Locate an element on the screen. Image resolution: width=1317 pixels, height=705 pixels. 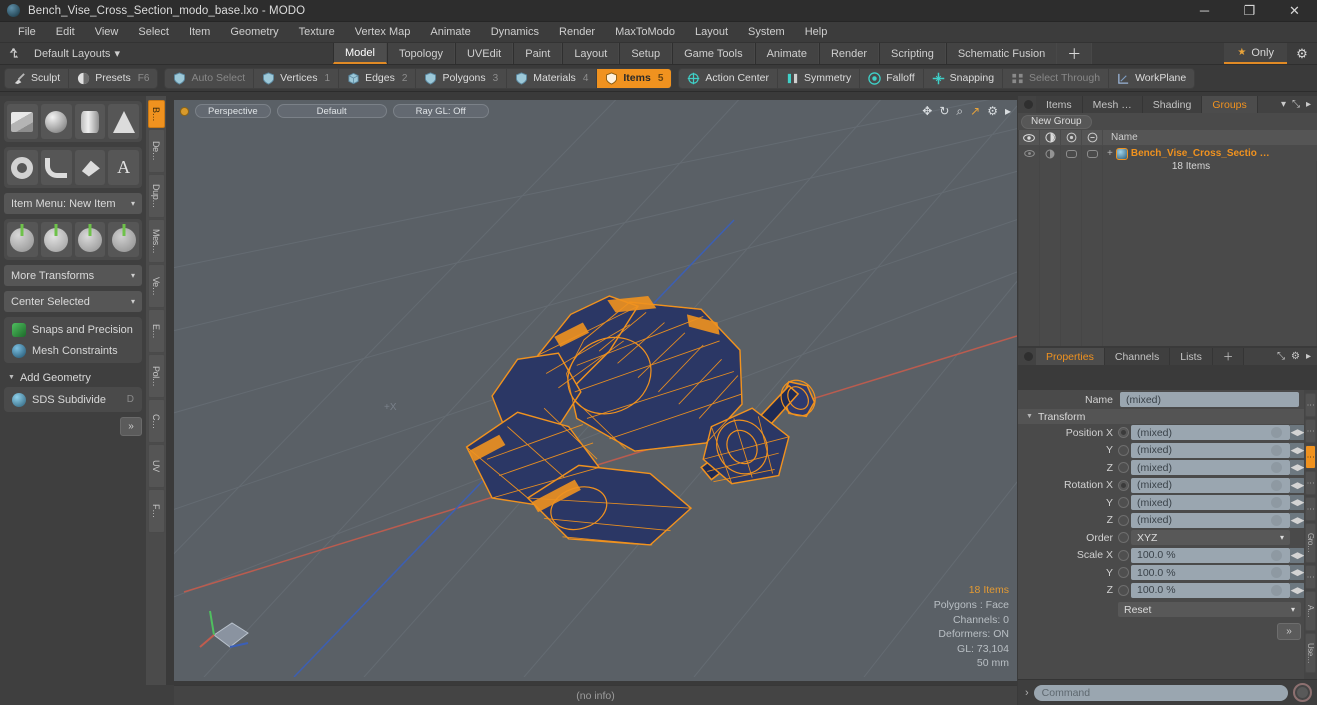
default-layouts-dropdown: Default Layouts ▾ is located at coordinates (77, 53).